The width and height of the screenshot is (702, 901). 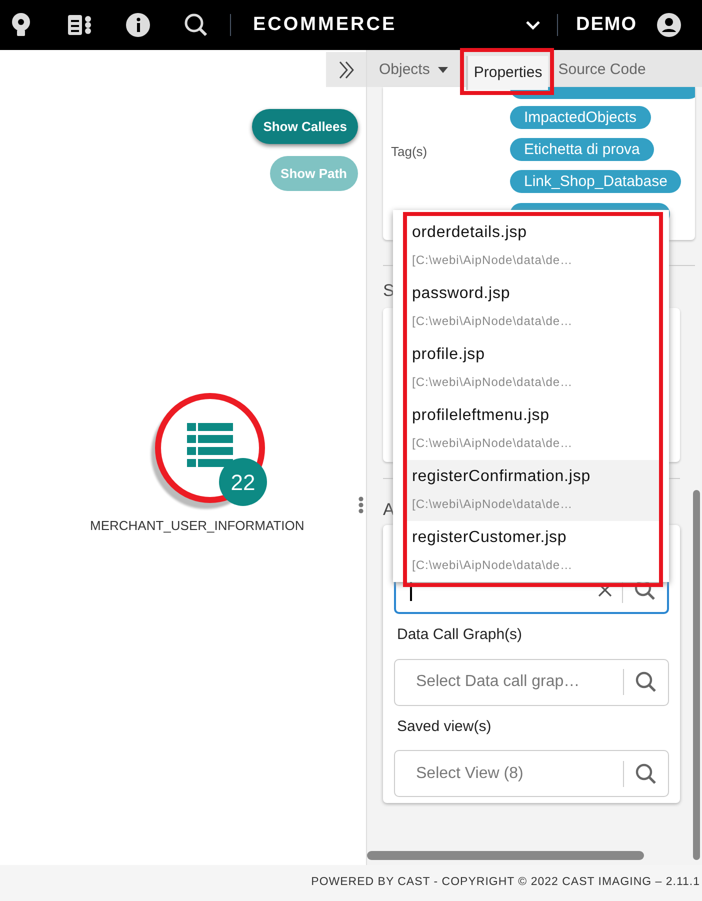 What do you see at coordinates (80, 25) in the screenshot?
I see `layers-icon` at bounding box center [80, 25].